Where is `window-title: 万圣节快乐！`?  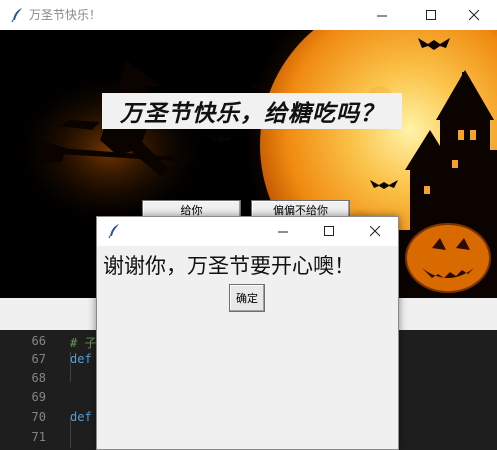 window-title: 万圣节快乐！ is located at coordinates (65, 15).